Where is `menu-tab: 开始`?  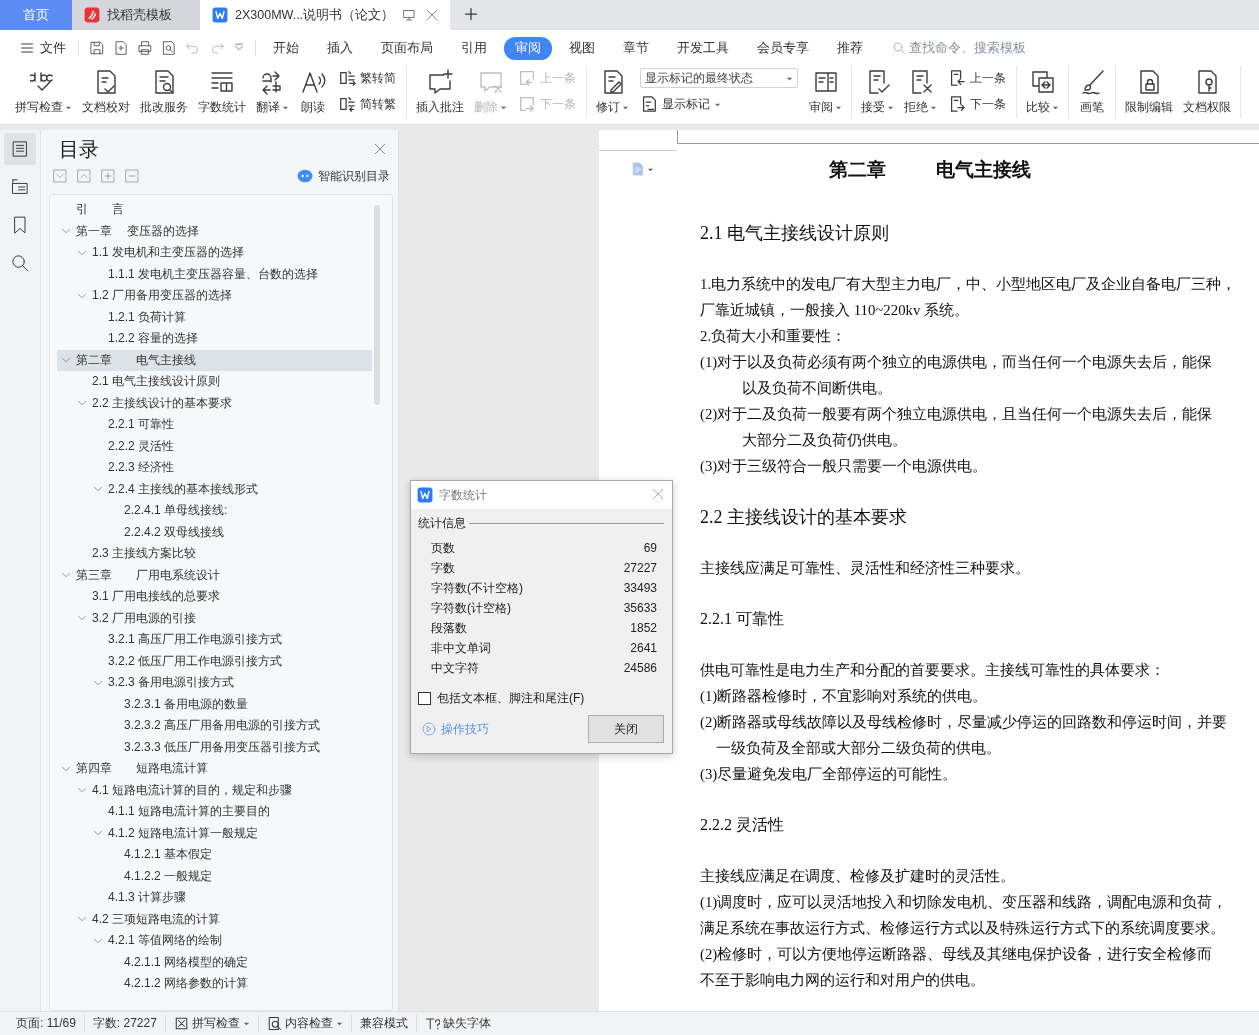 menu-tab: 开始 is located at coordinates (286, 48).